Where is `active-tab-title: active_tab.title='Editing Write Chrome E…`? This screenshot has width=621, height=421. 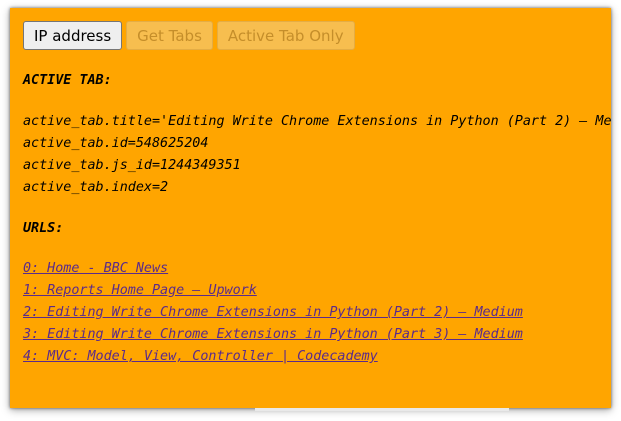
active-tab-title: active_tab.title='Editing Write Chrome E… is located at coordinates (317, 121).